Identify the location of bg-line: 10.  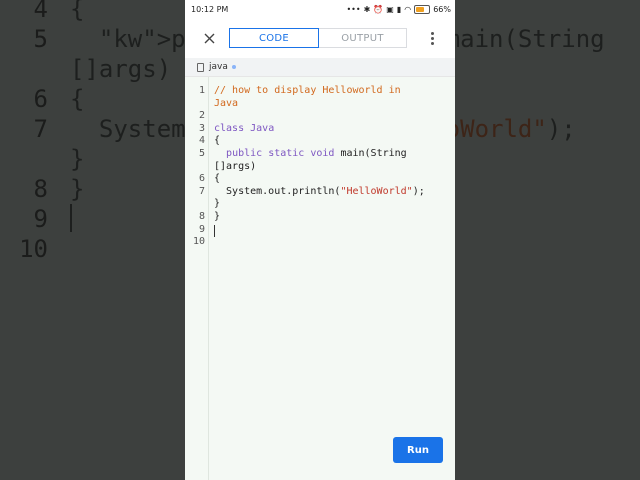
(33, 249).